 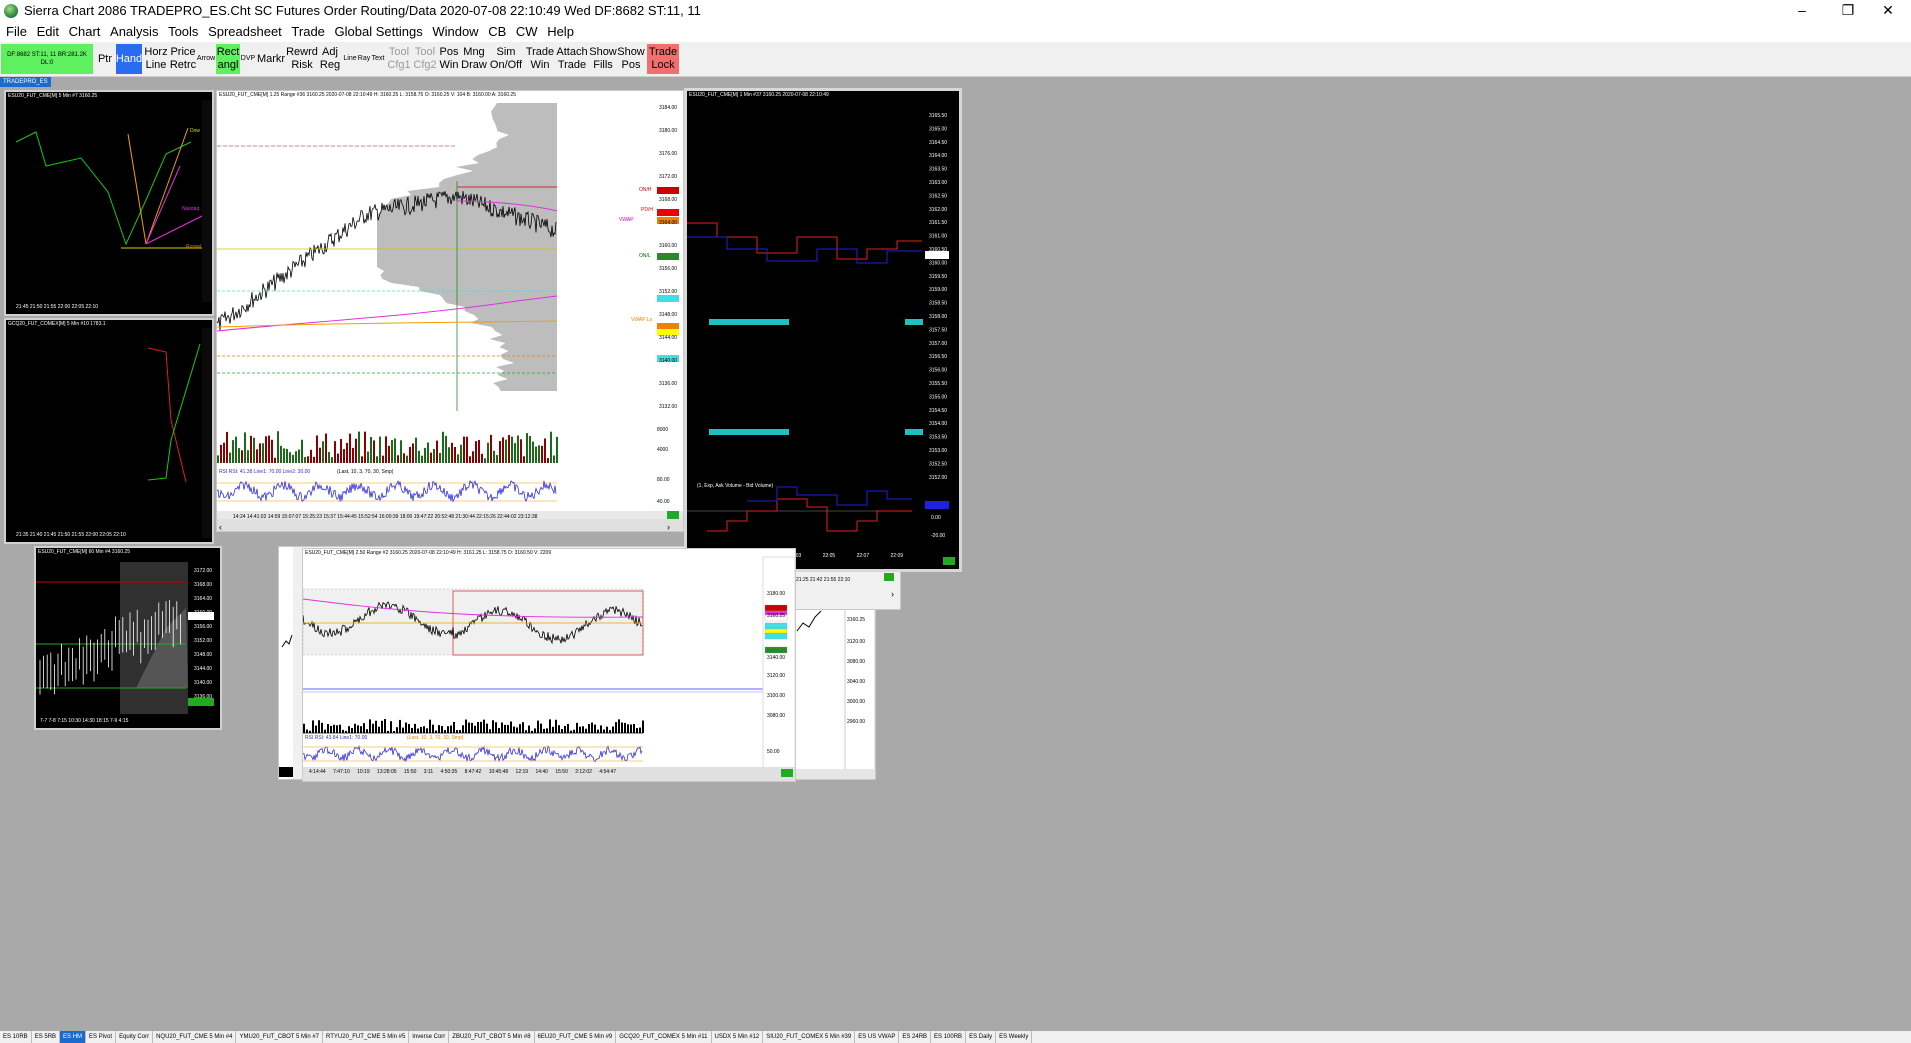 What do you see at coordinates (668, 315) in the screenshot?
I see `price-label: 3148.00` at bounding box center [668, 315].